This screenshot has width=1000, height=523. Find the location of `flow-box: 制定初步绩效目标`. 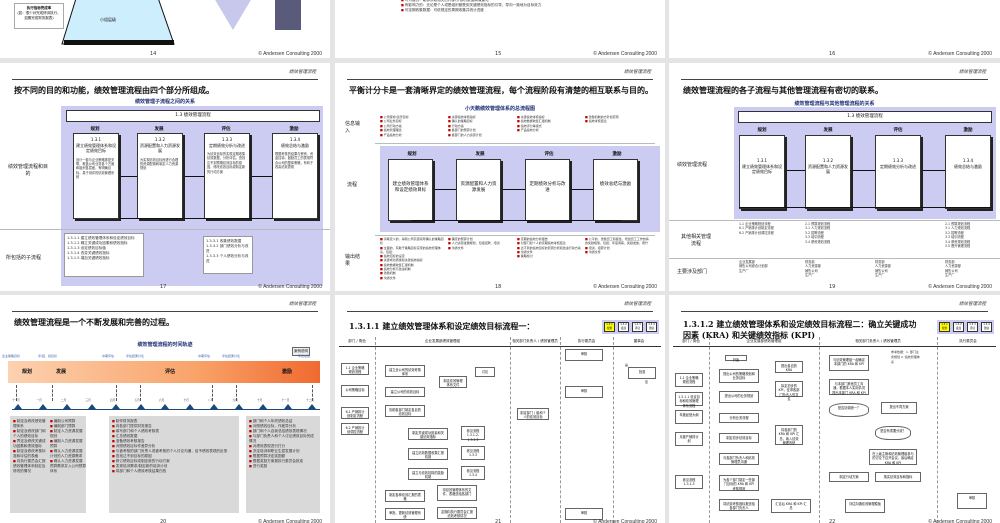

flow-box: 制定初步绩效目标 is located at coordinates (739, 438).